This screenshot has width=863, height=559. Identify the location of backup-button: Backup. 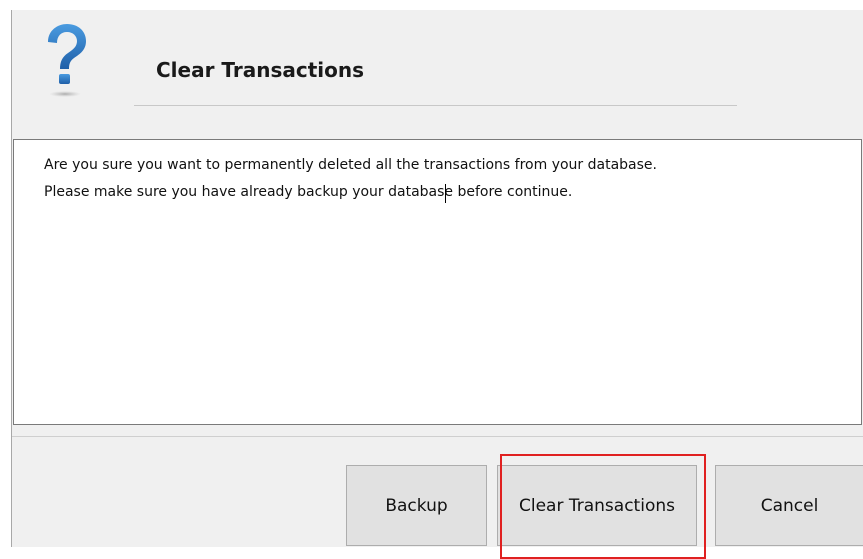
(416, 505).